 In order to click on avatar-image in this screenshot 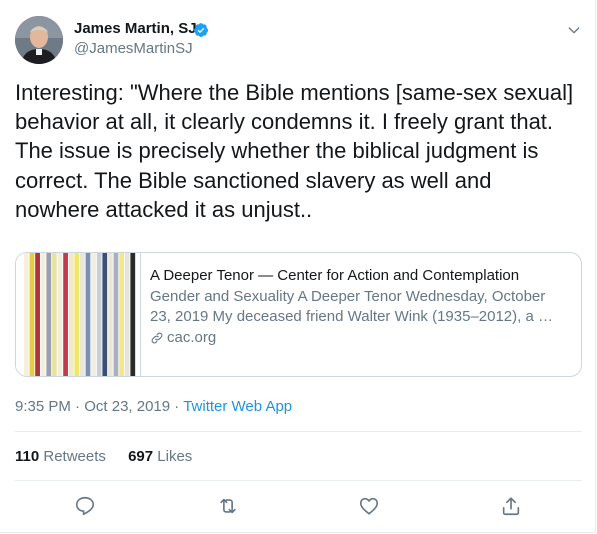, I will do `click(39, 40)`.